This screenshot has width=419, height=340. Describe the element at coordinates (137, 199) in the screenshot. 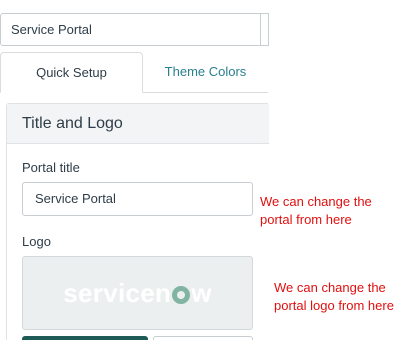

I see `portal-title-input: Service Portal` at that location.